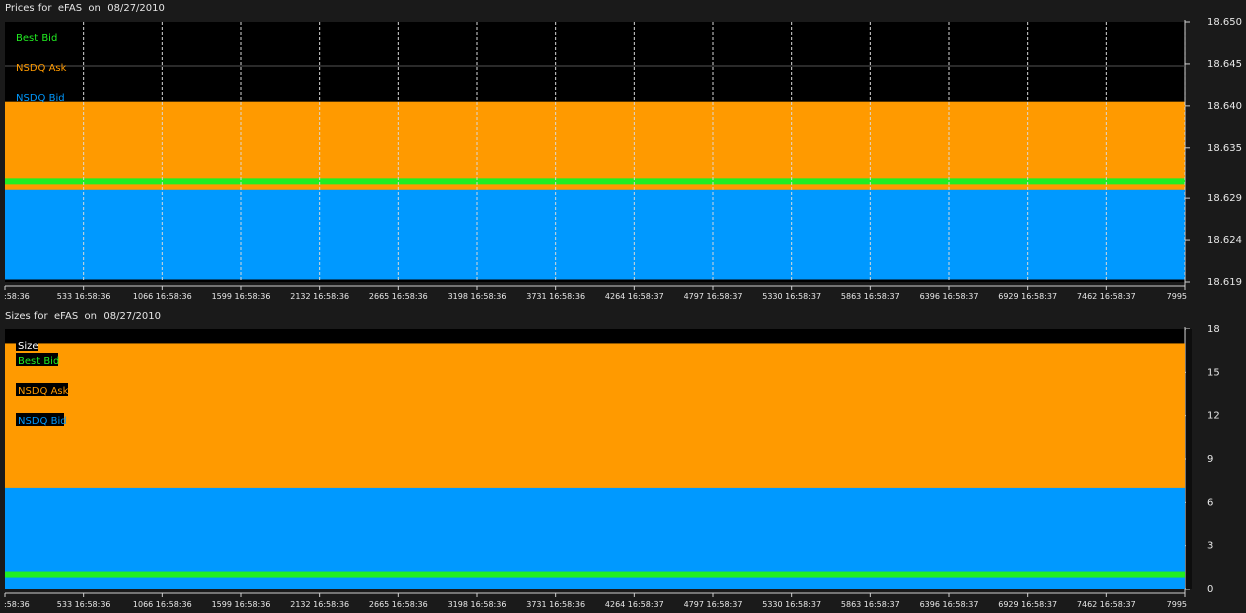 The image size is (1246, 613). I want to click on sizes-x-tick-label: 6929 16:58:37, so click(1027, 604).